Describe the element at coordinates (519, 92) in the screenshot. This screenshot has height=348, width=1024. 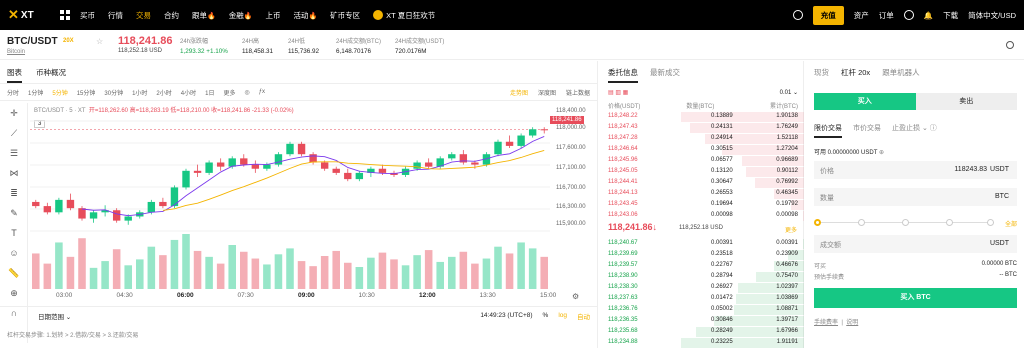
I see `view-trend: 走势图` at that location.